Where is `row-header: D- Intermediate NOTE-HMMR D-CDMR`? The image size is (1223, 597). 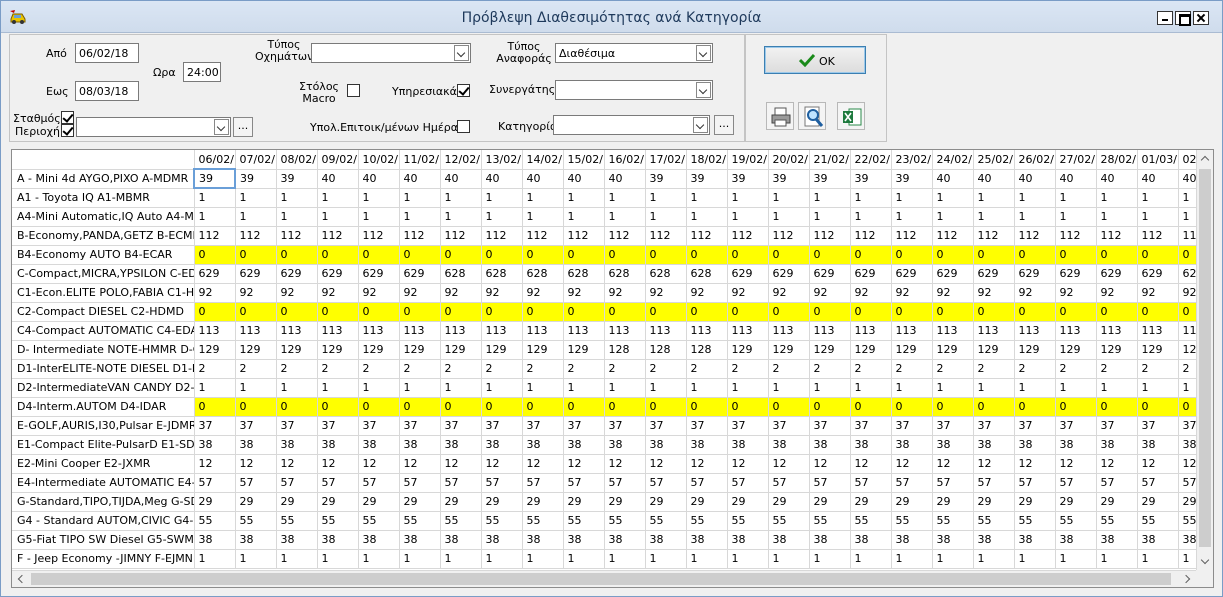 row-header: D- Intermediate NOTE-HMMR D-CDMR is located at coordinates (103, 350).